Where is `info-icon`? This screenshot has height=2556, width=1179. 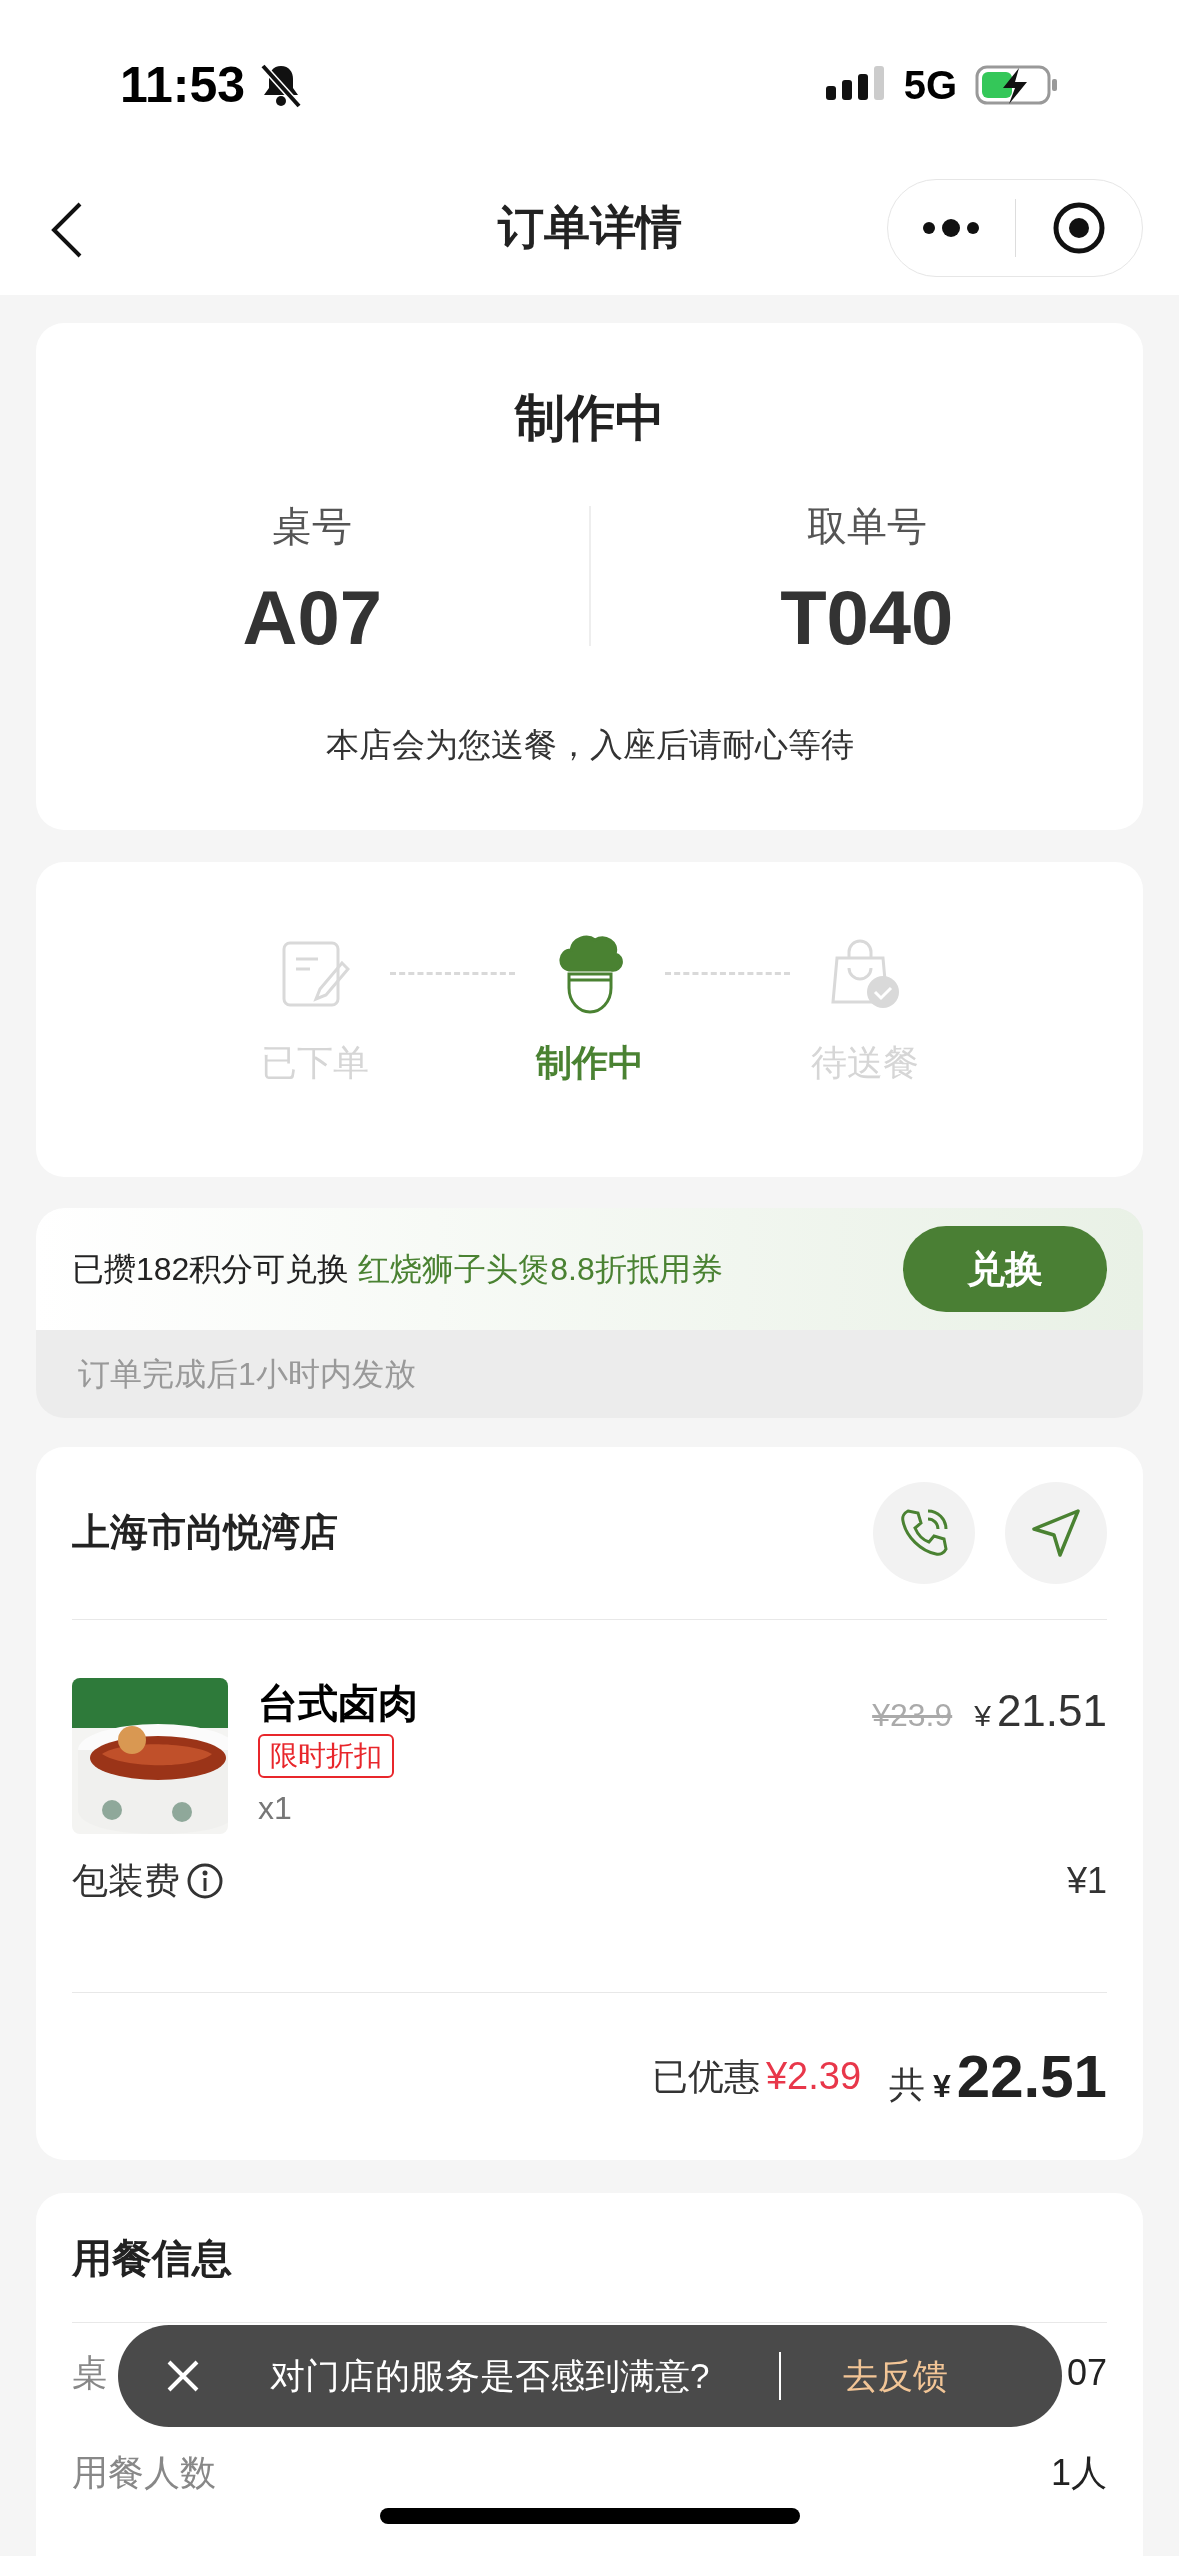 info-icon is located at coordinates (205, 1880).